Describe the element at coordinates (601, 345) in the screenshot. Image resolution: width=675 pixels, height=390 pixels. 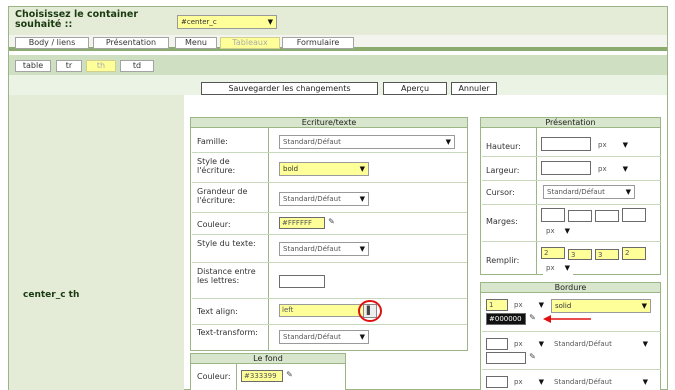
I see `border2-style-select: Standard/Défaut ▼` at that location.